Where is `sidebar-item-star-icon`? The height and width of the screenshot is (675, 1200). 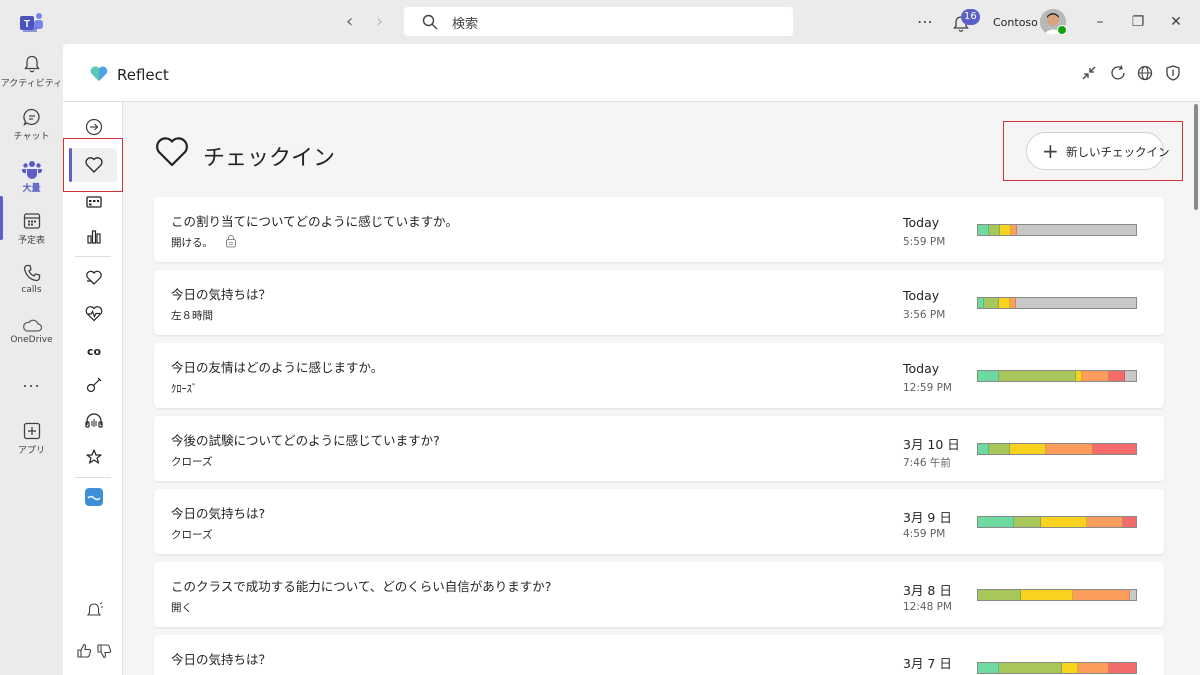 sidebar-item-star-icon is located at coordinates (94, 457).